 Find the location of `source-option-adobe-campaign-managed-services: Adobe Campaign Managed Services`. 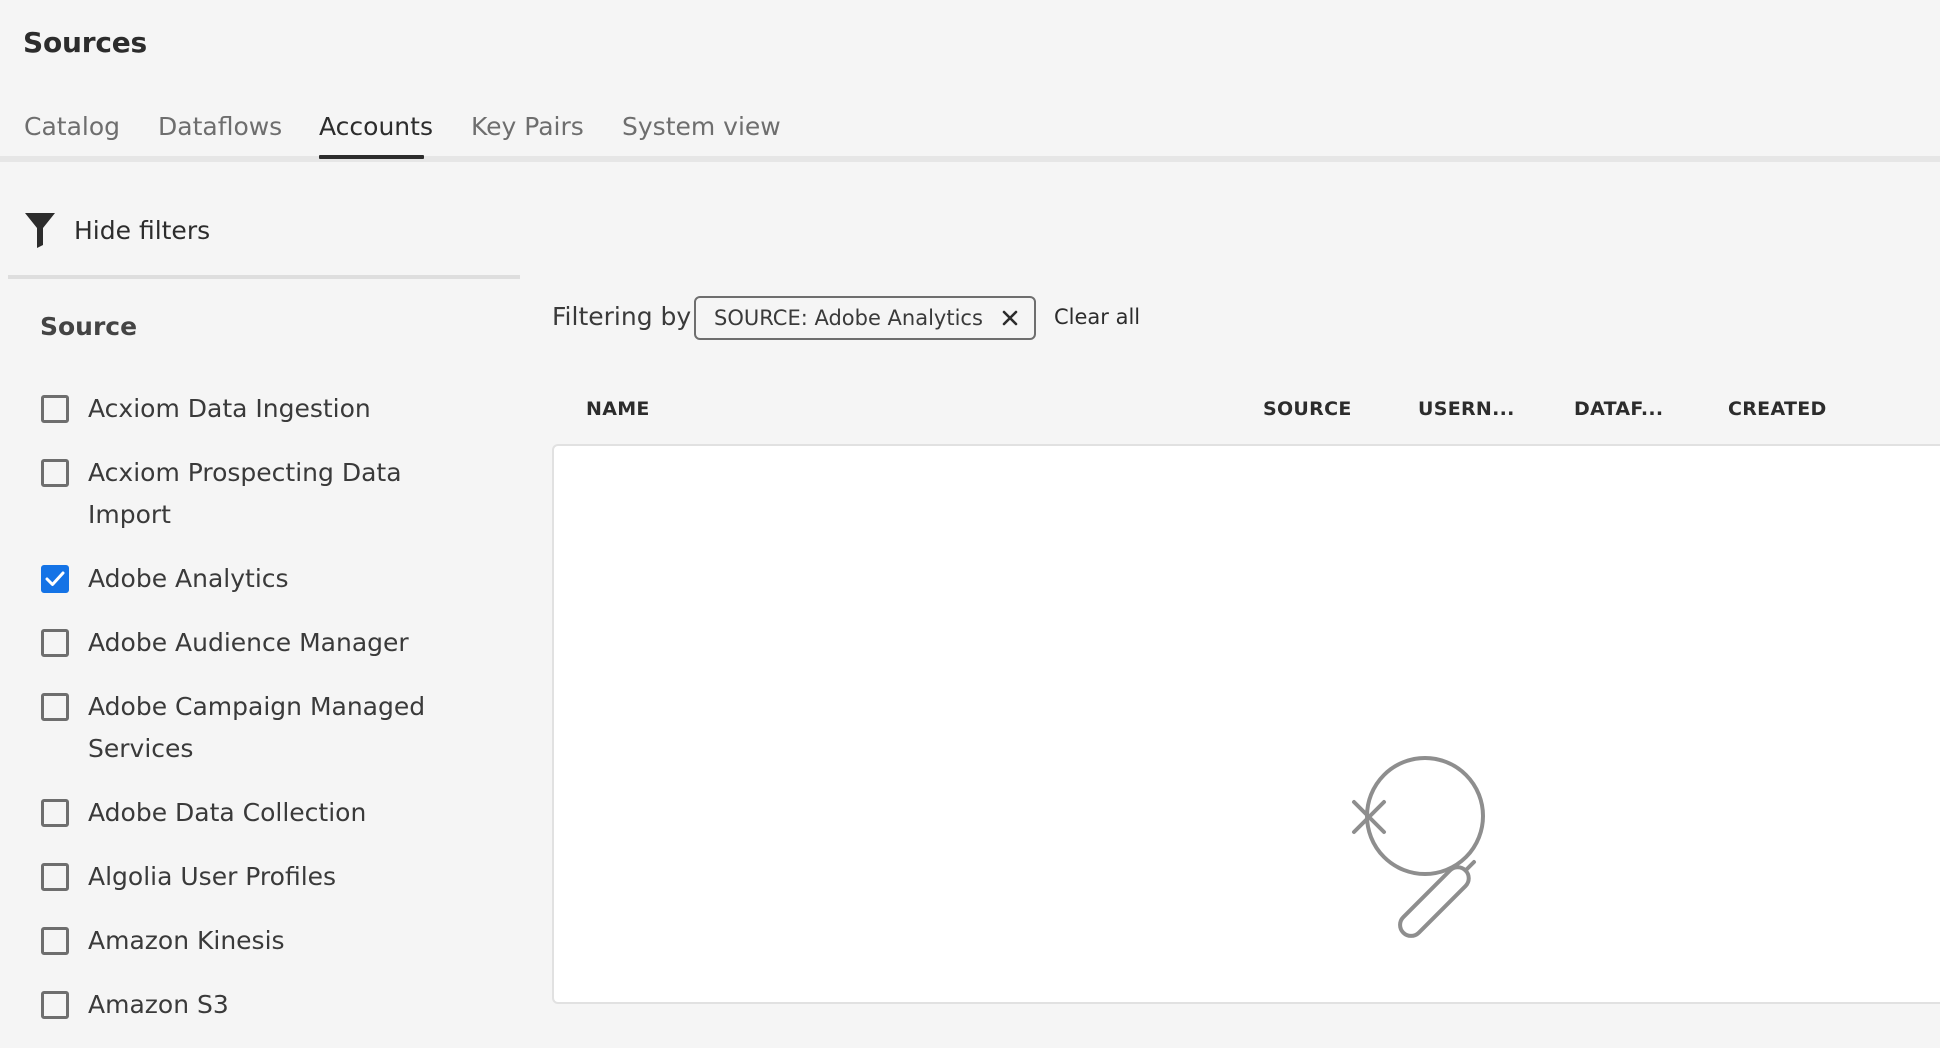

source-option-adobe-campaign-managed-services: Adobe Campaign Managed Services is located at coordinates (260, 728).